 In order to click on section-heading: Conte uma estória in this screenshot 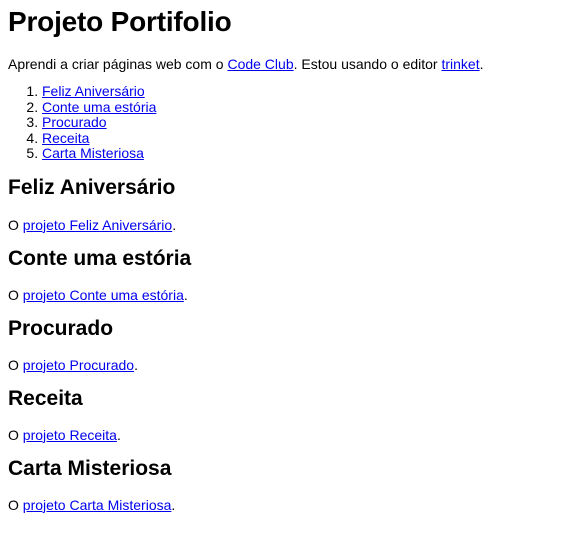, I will do `click(100, 258)`.